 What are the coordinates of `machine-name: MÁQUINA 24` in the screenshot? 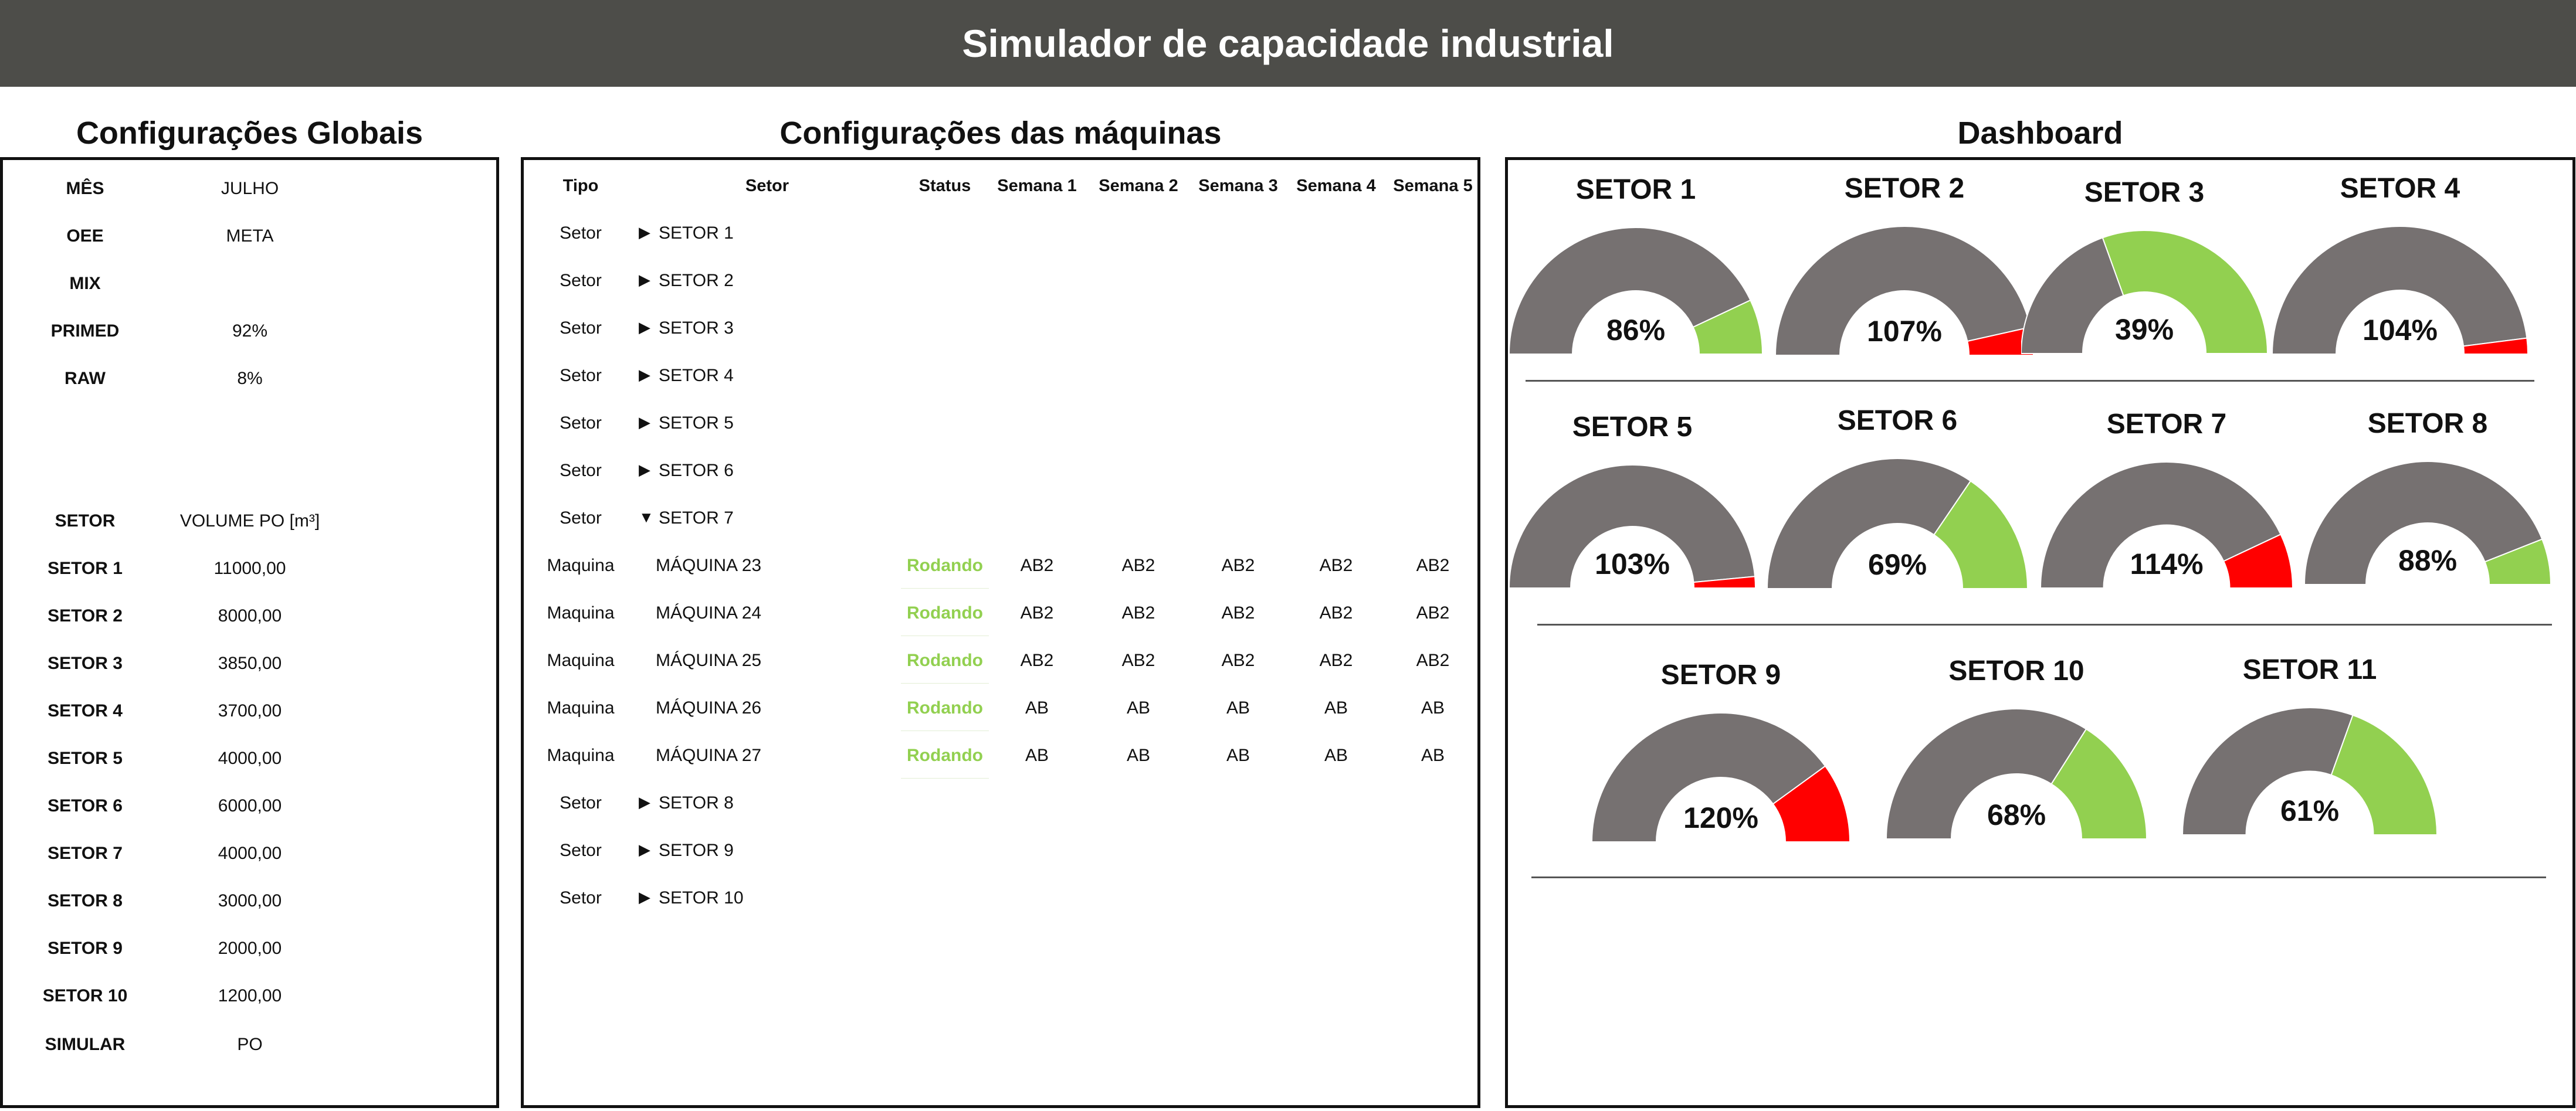 It's located at (709, 613).